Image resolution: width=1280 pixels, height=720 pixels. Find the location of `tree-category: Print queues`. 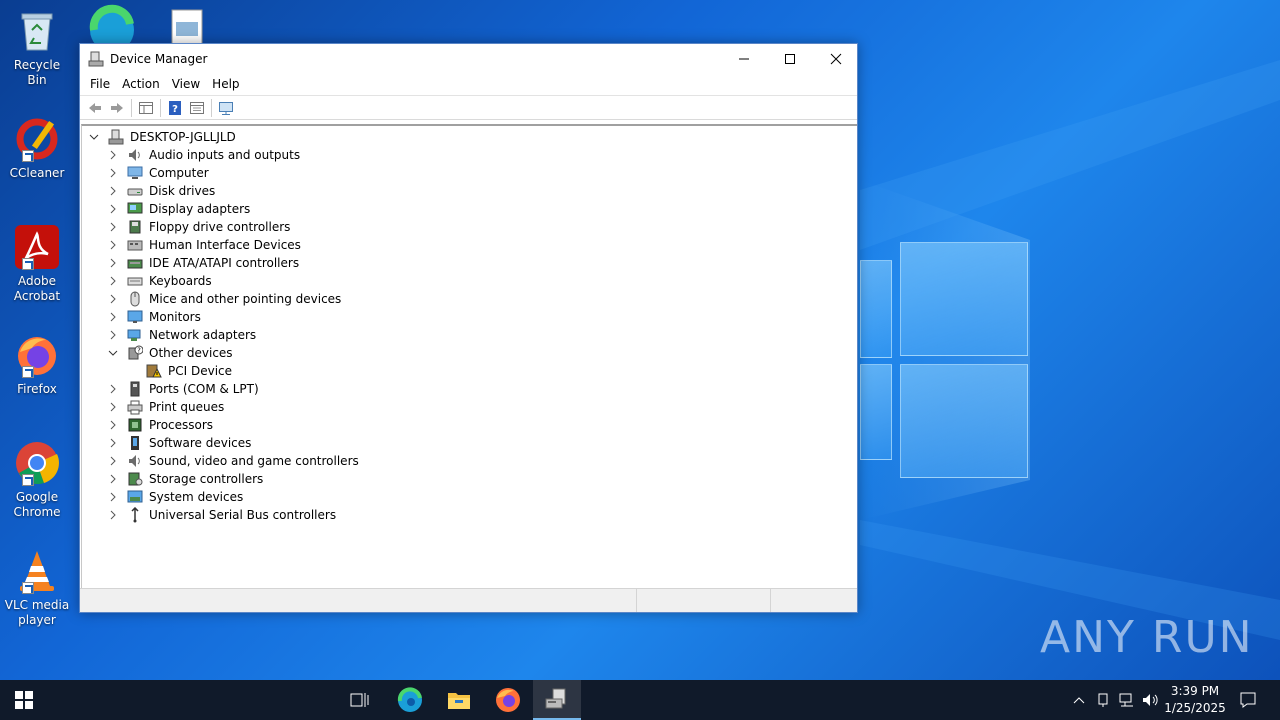

tree-category: Print queues is located at coordinates (165, 407).